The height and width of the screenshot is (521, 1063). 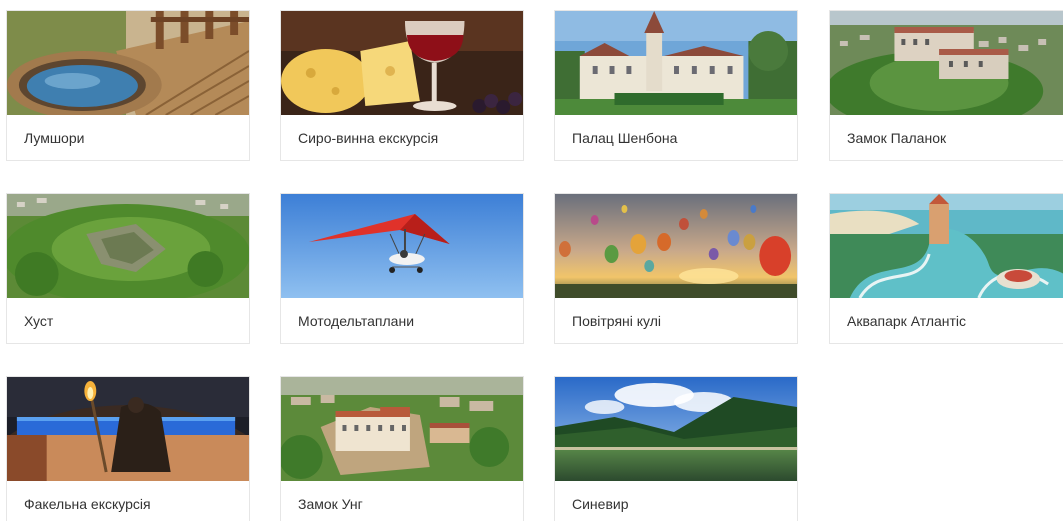 I want to click on tour-label: Сиро-винна екскурсія, so click(x=368, y=138).